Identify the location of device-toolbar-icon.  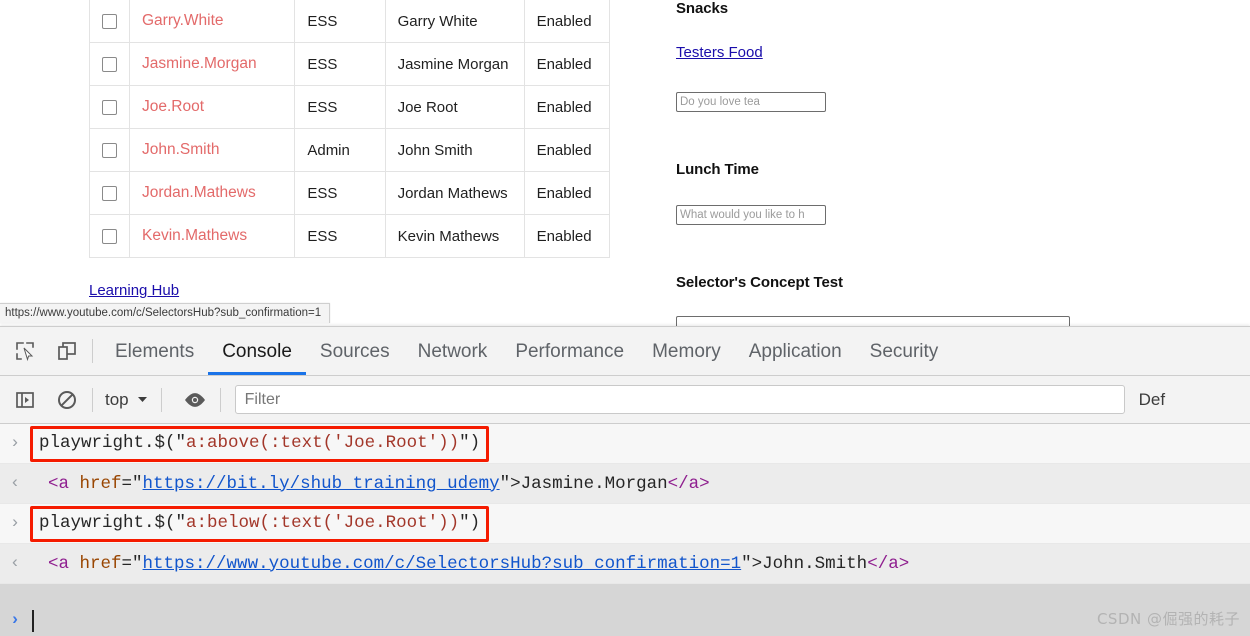
(67, 351).